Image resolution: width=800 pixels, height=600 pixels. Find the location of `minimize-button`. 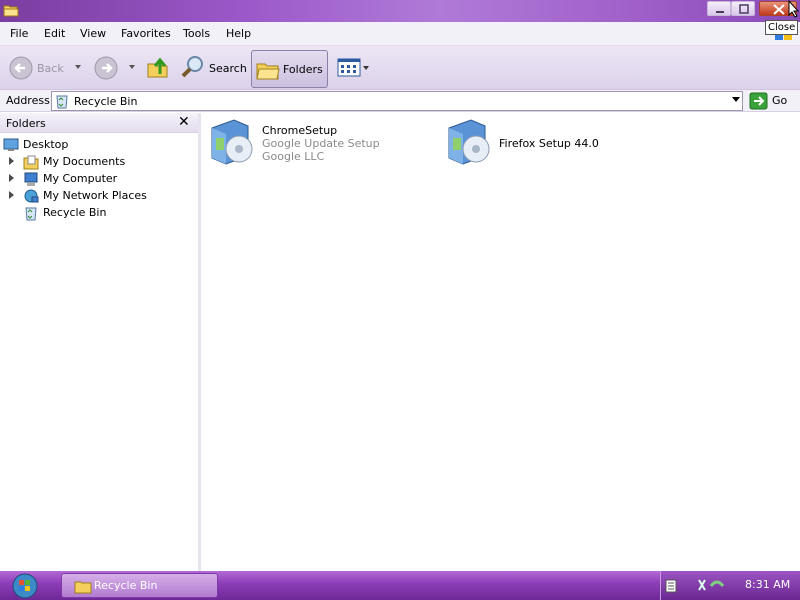

minimize-button is located at coordinates (719, 8).